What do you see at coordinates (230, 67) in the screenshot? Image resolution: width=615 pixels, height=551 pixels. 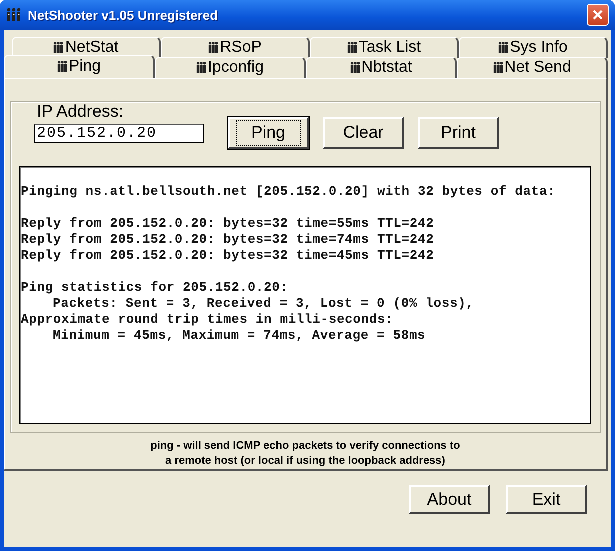 I see `tab: Ipconfig` at bounding box center [230, 67].